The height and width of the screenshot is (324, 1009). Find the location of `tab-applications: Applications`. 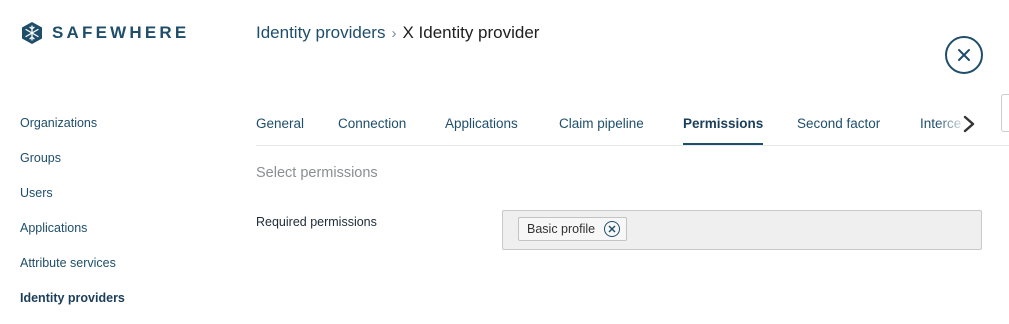

tab-applications: Applications is located at coordinates (481, 124).